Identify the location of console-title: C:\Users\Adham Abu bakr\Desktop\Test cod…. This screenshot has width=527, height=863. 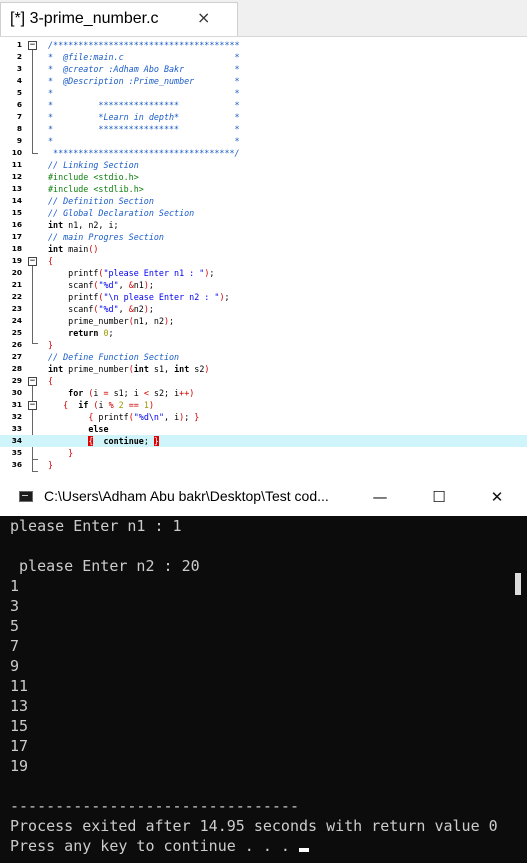
(186, 496).